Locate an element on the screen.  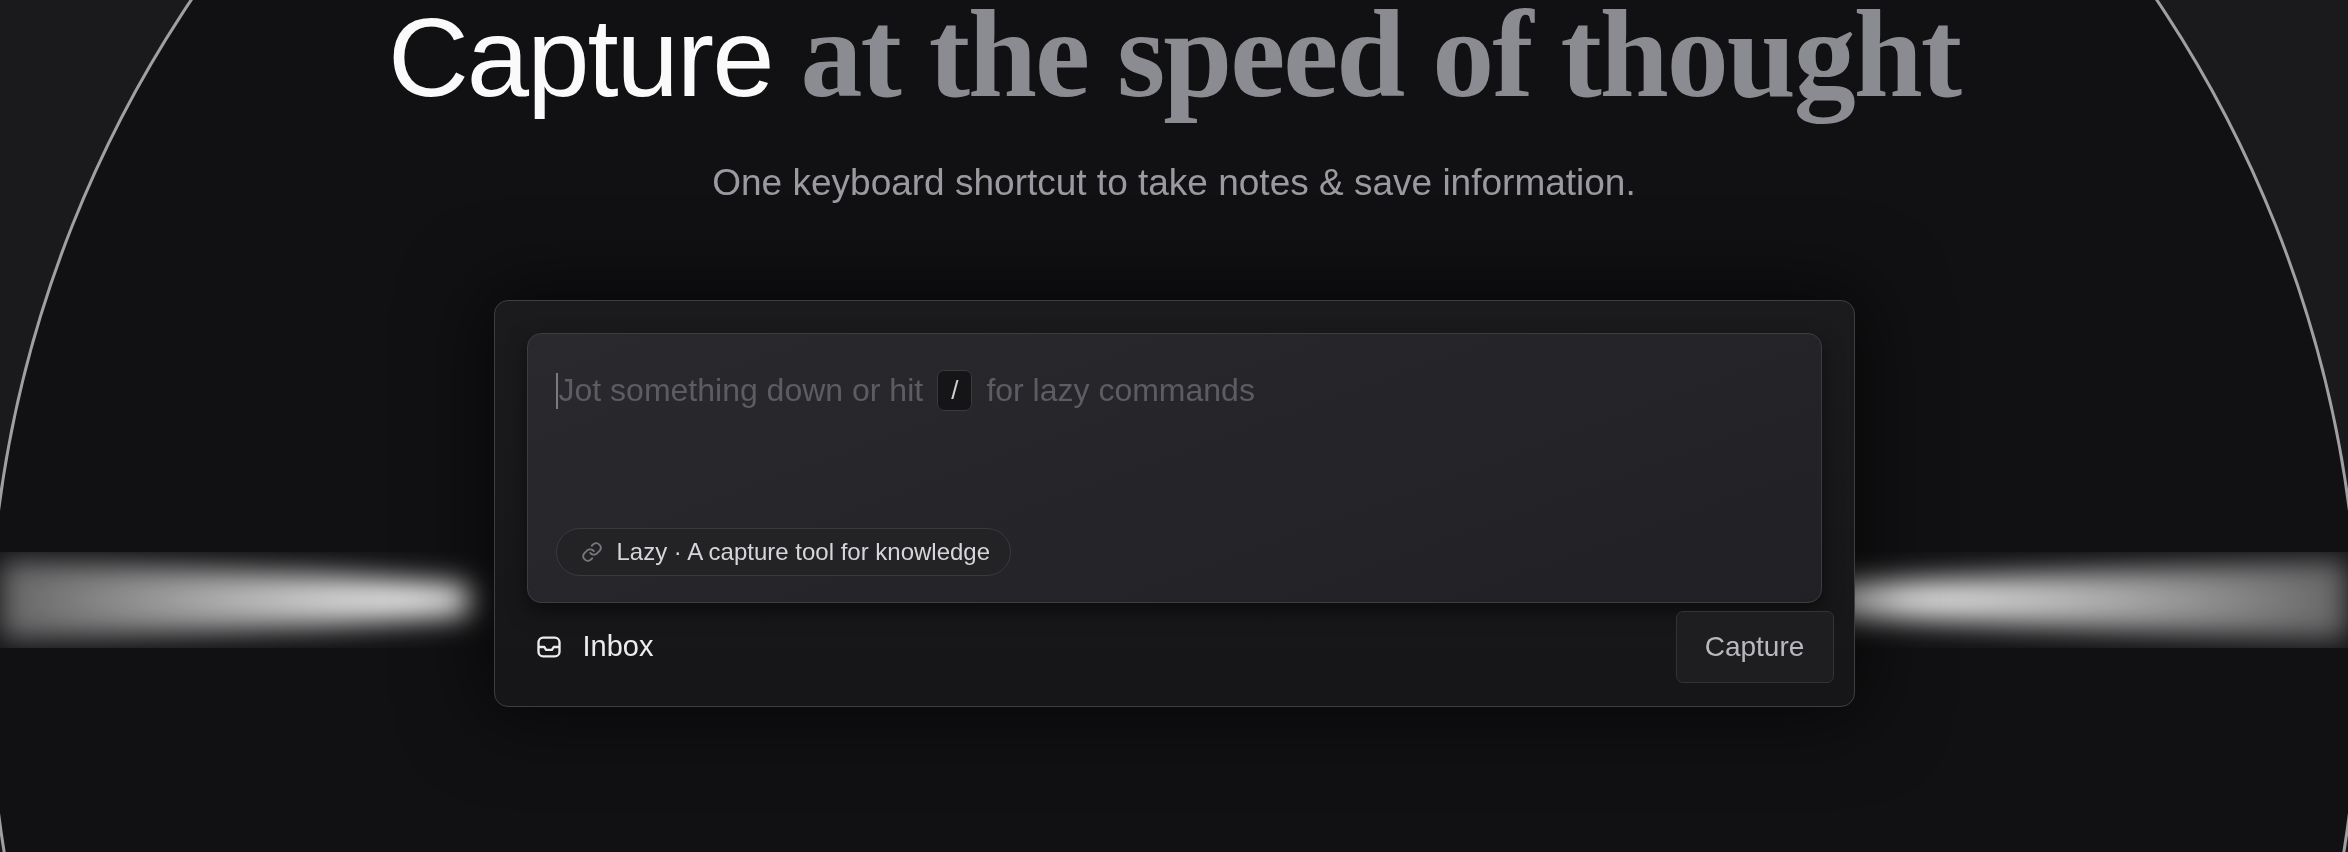
link-title: Lazy · A capture tool for knowledge is located at coordinates (803, 552).